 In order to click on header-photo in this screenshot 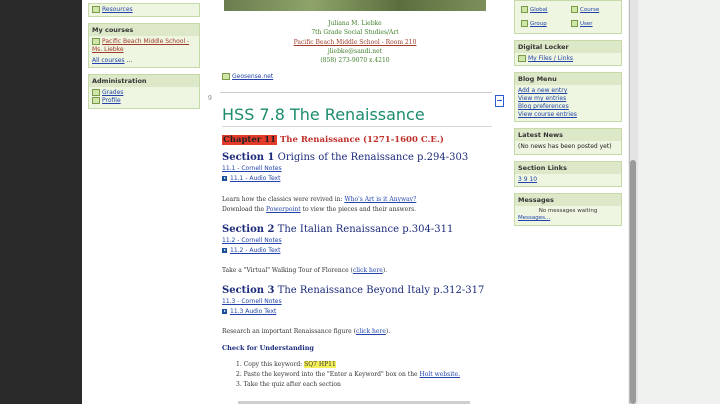, I will do `click(355, 5)`.